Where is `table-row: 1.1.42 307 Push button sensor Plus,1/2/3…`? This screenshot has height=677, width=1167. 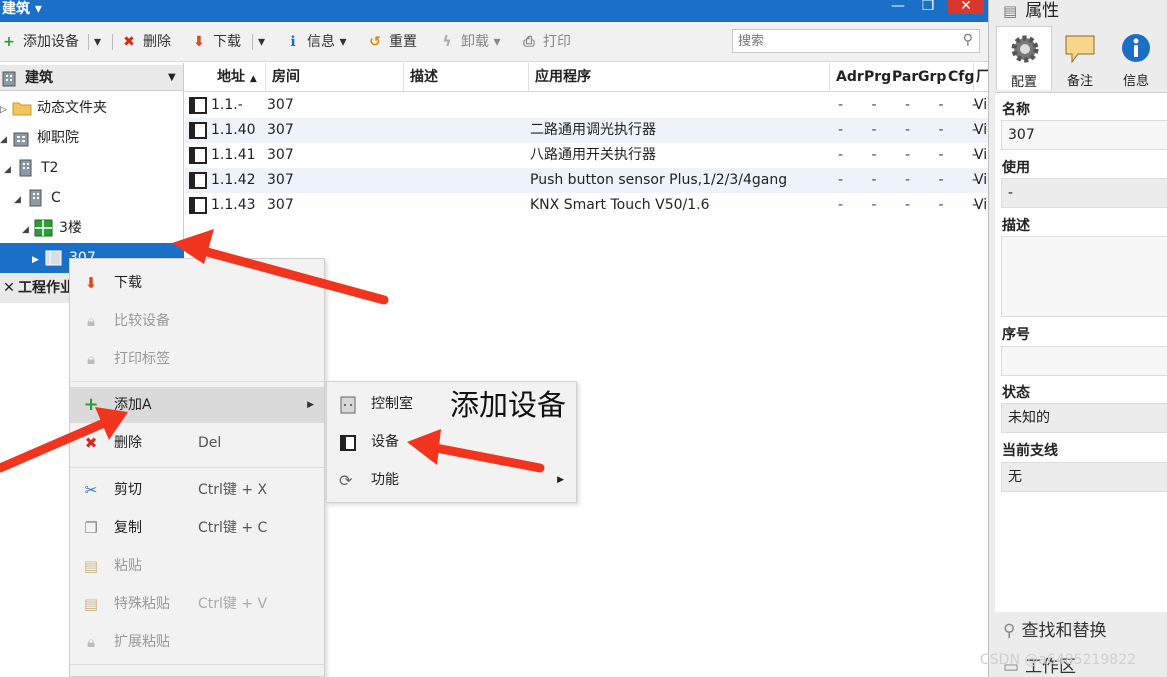 table-row: 1.1.42 307 Push button sensor Plus,1/2/3… is located at coordinates (590, 180).